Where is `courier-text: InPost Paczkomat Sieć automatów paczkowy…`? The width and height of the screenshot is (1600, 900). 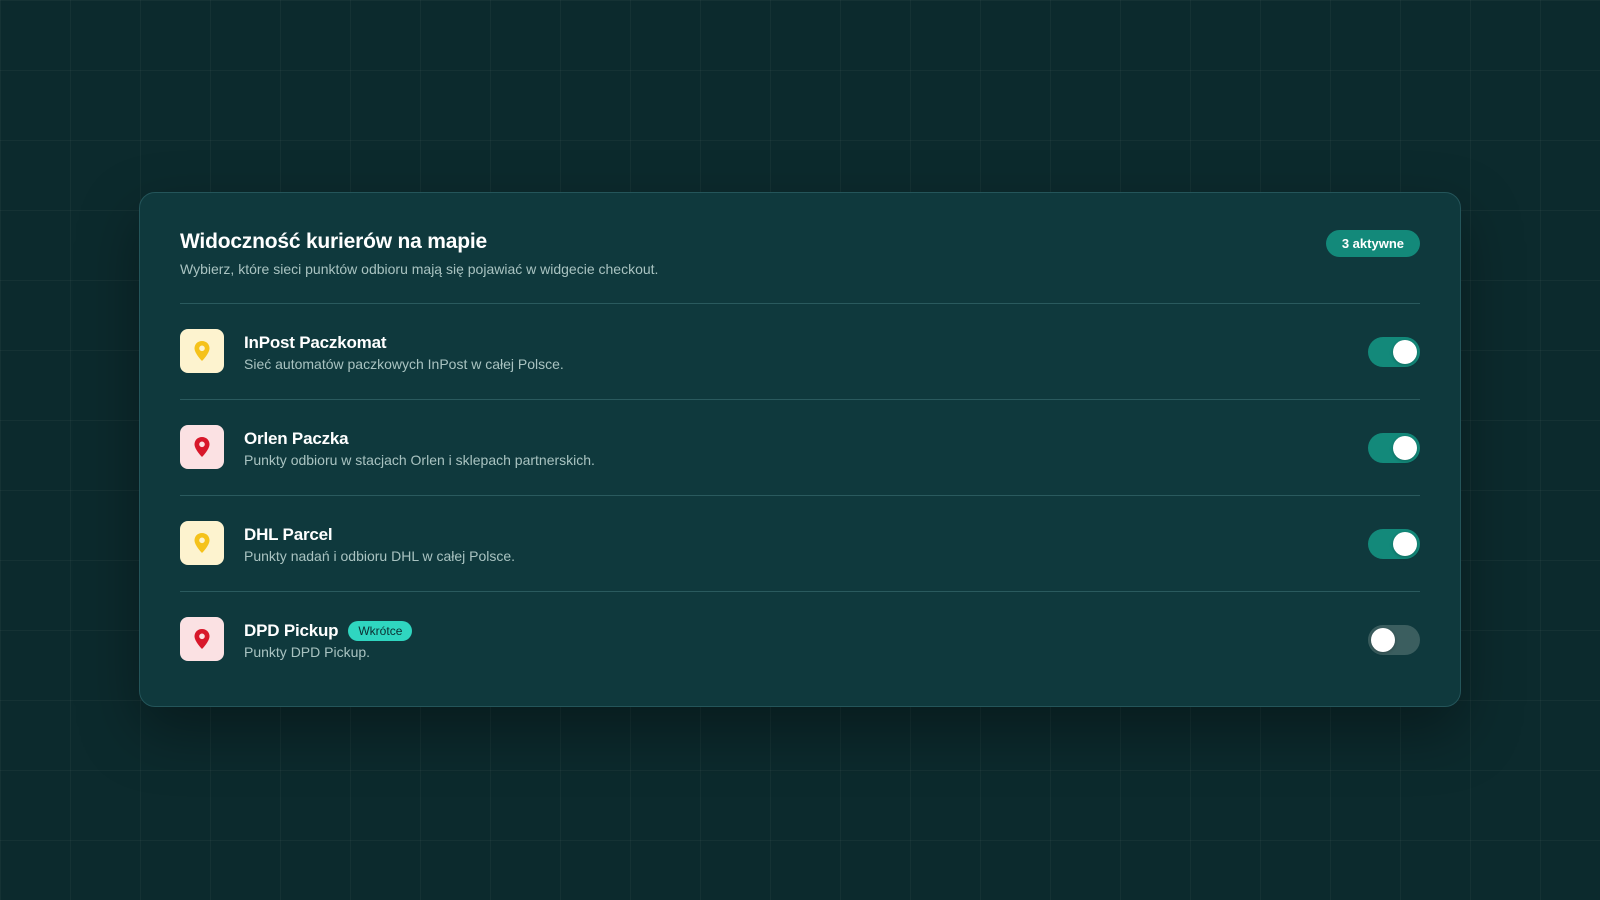
courier-text: InPost Paczkomat Sieć automatów paczkowy… is located at coordinates (404, 352).